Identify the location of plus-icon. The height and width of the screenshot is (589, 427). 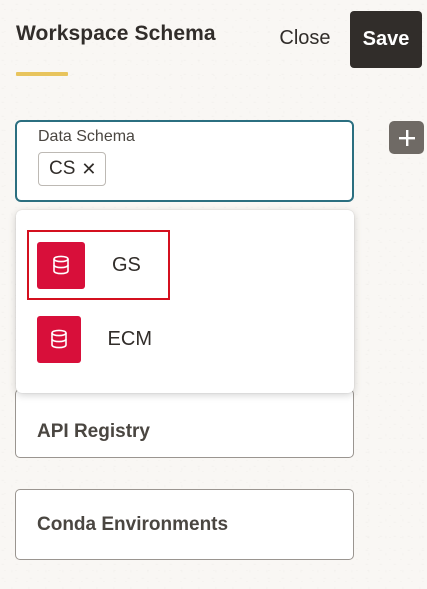
(406, 137).